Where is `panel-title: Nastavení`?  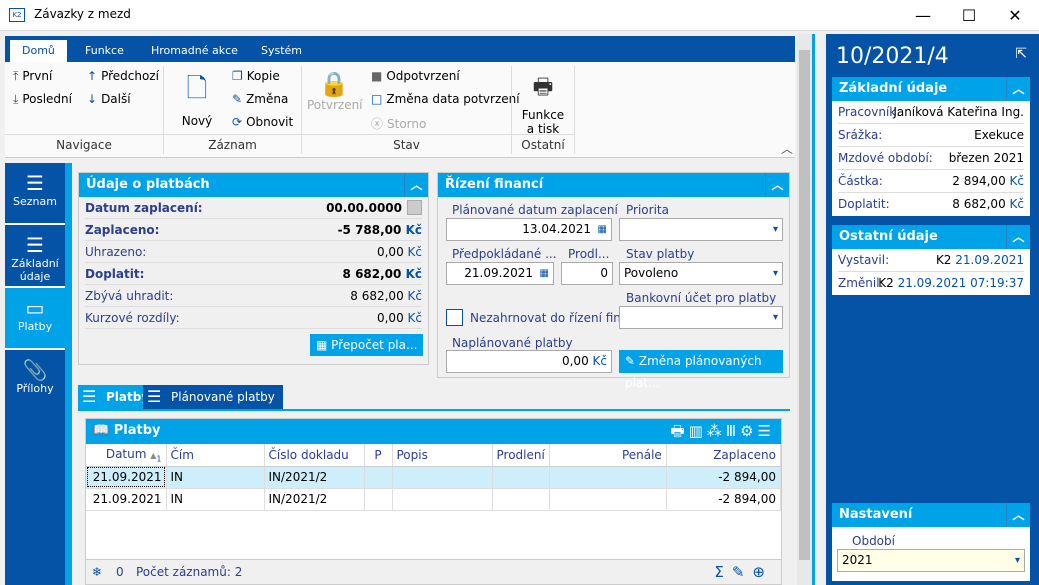 panel-title: Nastavení is located at coordinates (876, 514).